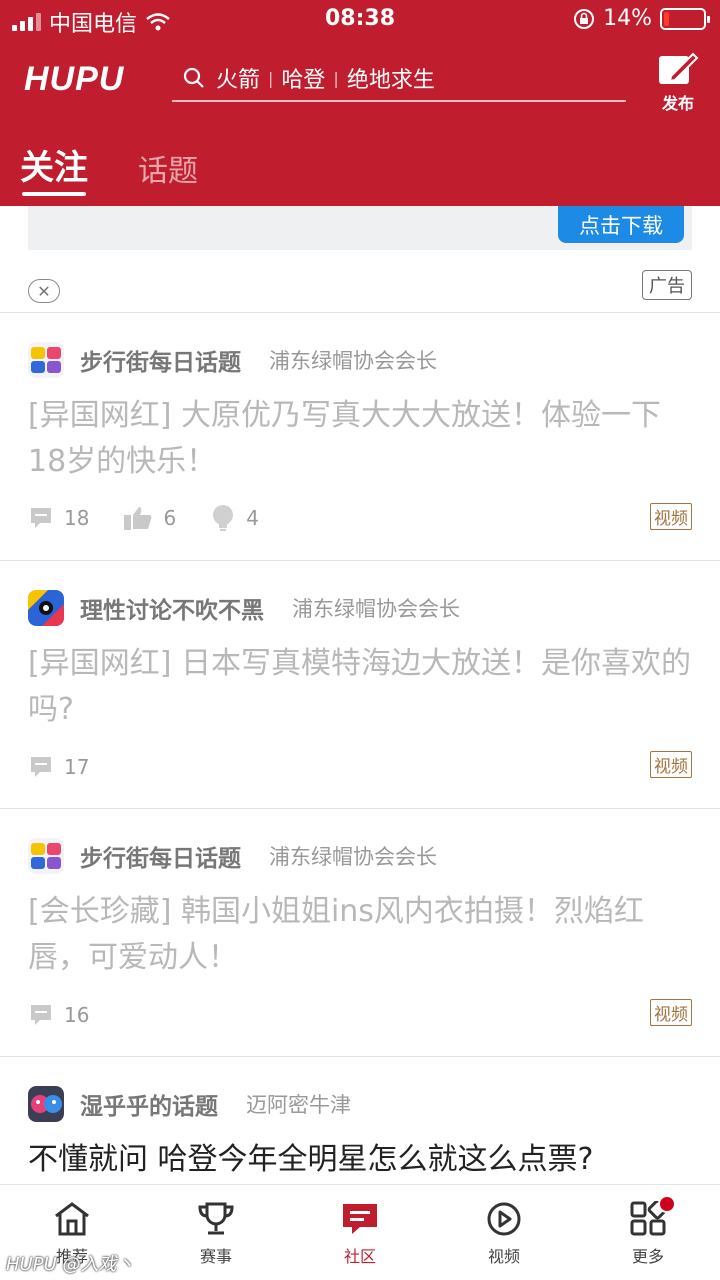  Describe the element at coordinates (77, 767) in the screenshot. I see `comment-count-value: 17` at that location.